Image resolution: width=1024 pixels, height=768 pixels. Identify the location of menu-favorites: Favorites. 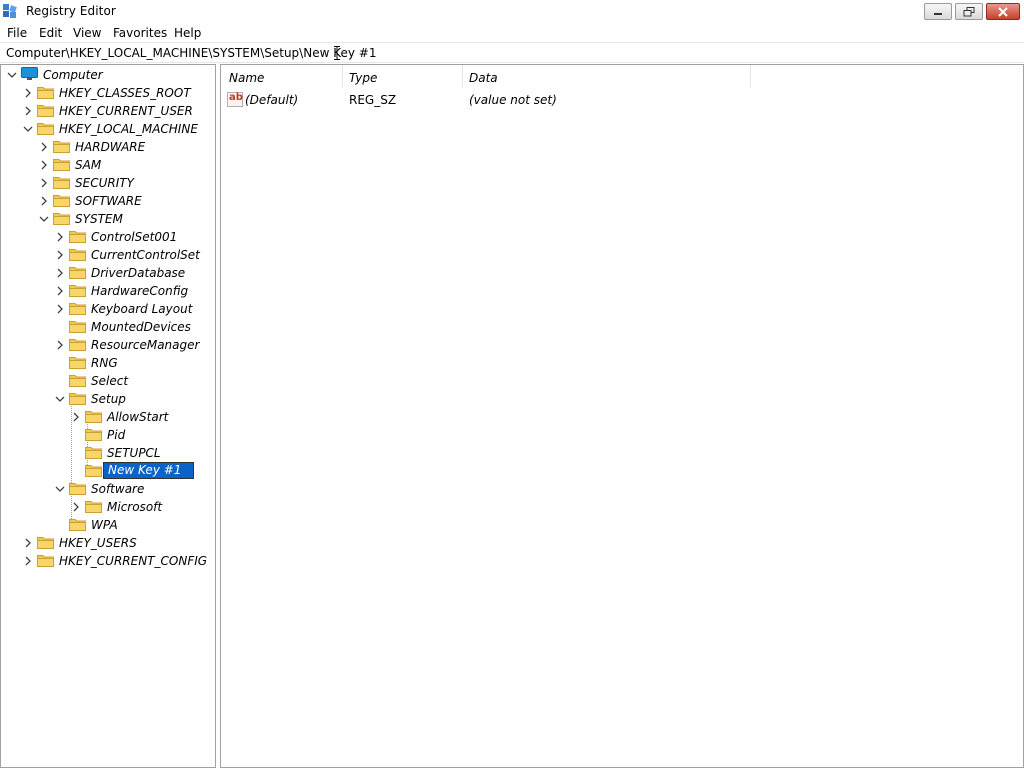
(140, 33).